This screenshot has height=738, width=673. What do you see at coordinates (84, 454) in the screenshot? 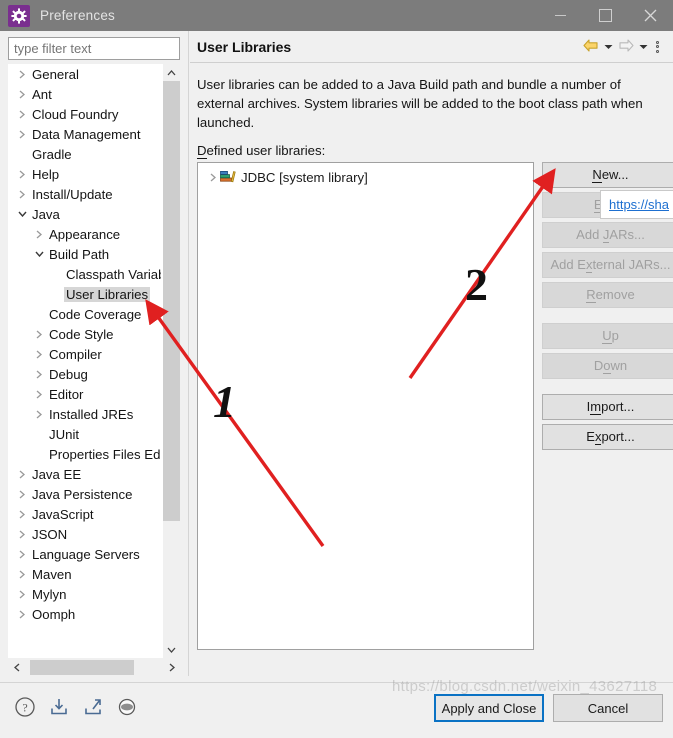
I see `sidebar-item-properties-files-edi: Properties Files Edi` at bounding box center [84, 454].